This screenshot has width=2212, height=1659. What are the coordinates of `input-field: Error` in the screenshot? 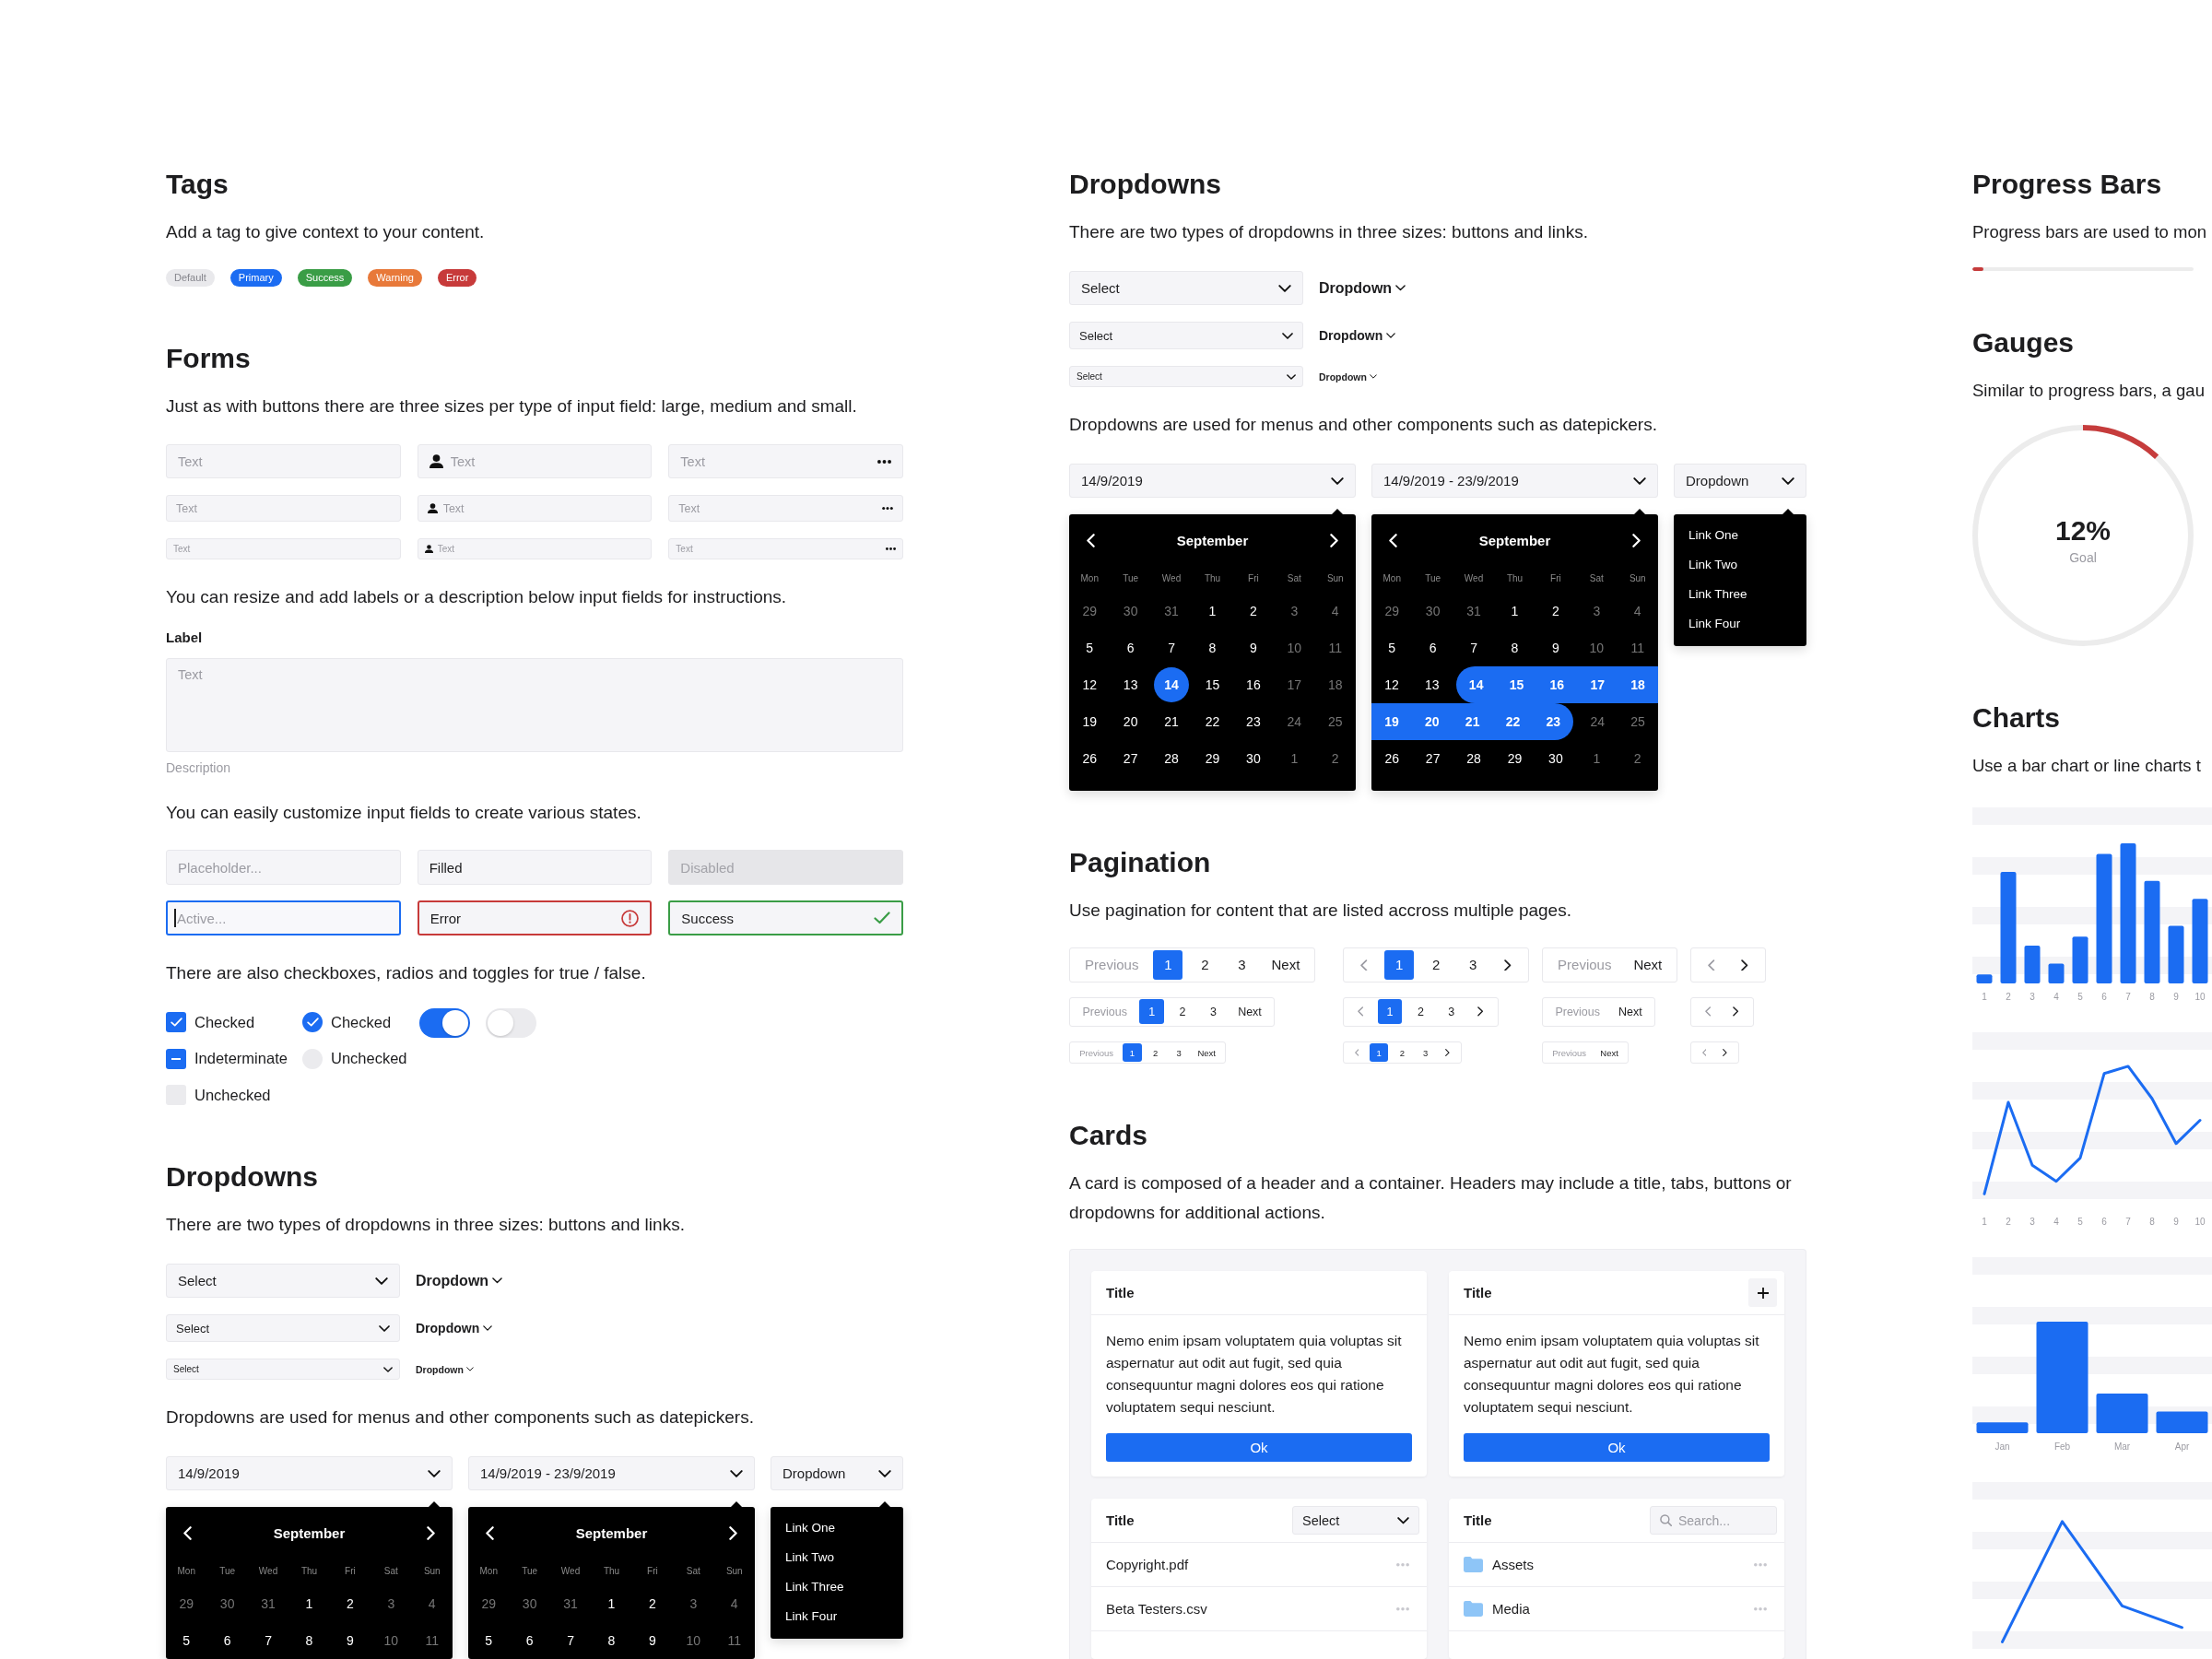 It's located at (535, 917).